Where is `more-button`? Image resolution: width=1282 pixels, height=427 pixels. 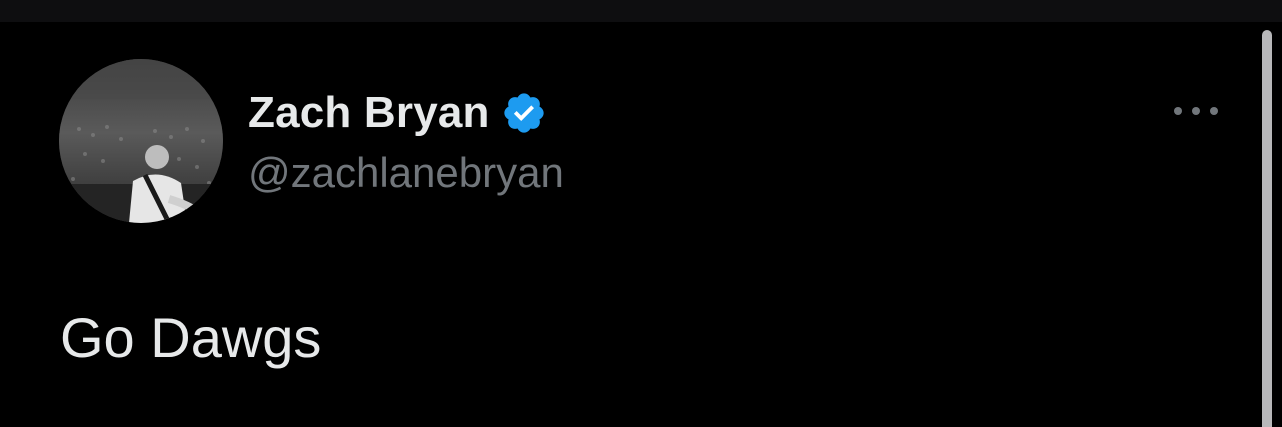
more-button is located at coordinates (1196, 111).